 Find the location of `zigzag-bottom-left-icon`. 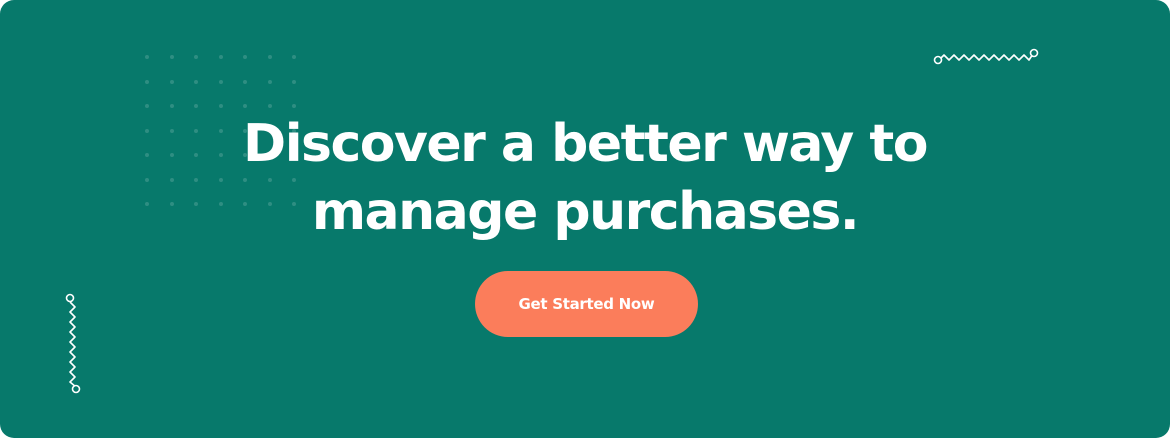

zigzag-bottom-left-icon is located at coordinates (73, 343).